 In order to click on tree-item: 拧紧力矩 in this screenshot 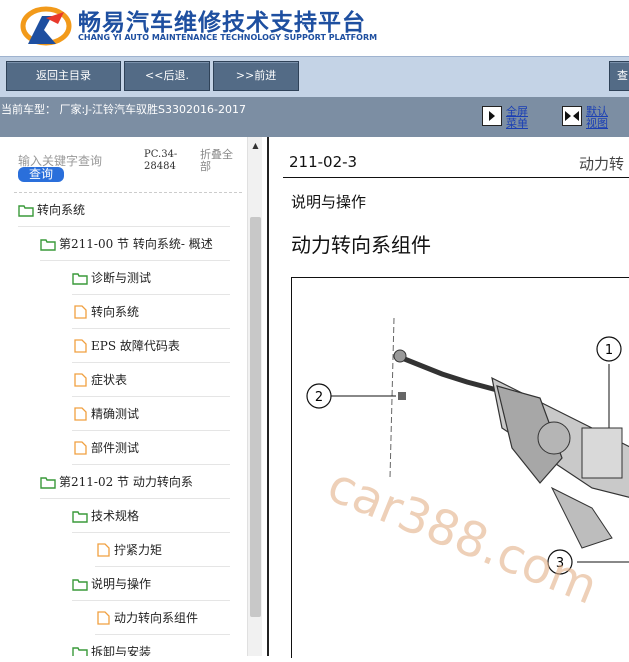, I will do `click(162, 550)`.